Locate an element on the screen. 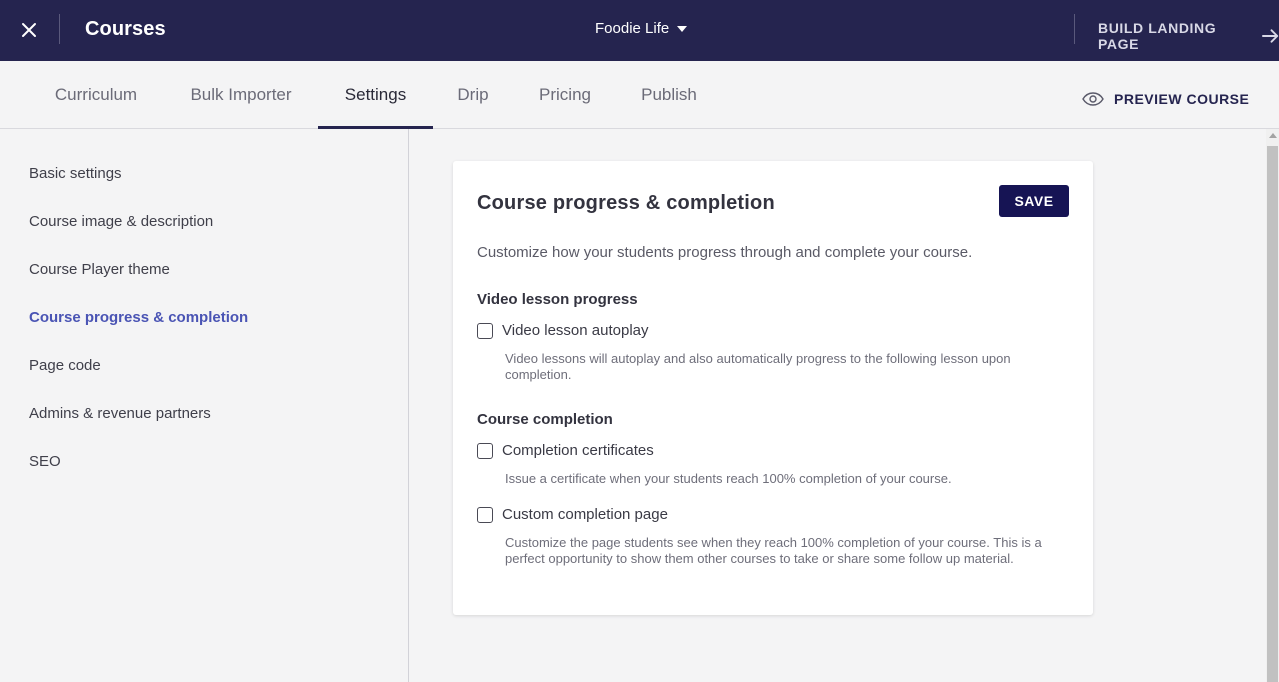 The width and height of the screenshot is (1279, 682). topbar-divider-left is located at coordinates (59, 29).